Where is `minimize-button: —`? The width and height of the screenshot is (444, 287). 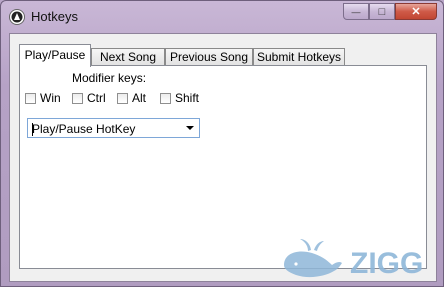 minimize-button: — is located at coordinates (356, 11).